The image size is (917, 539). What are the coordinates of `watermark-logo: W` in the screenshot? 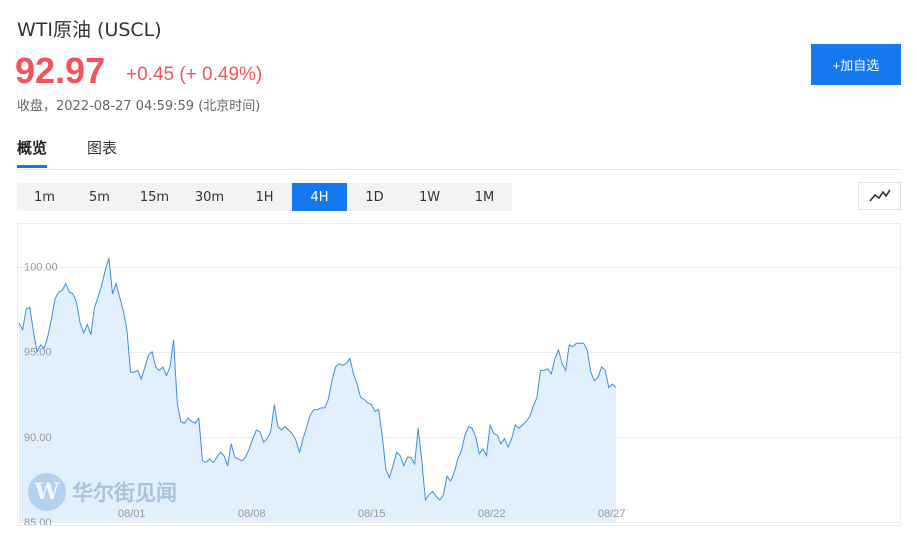 It's located at (47, 492).